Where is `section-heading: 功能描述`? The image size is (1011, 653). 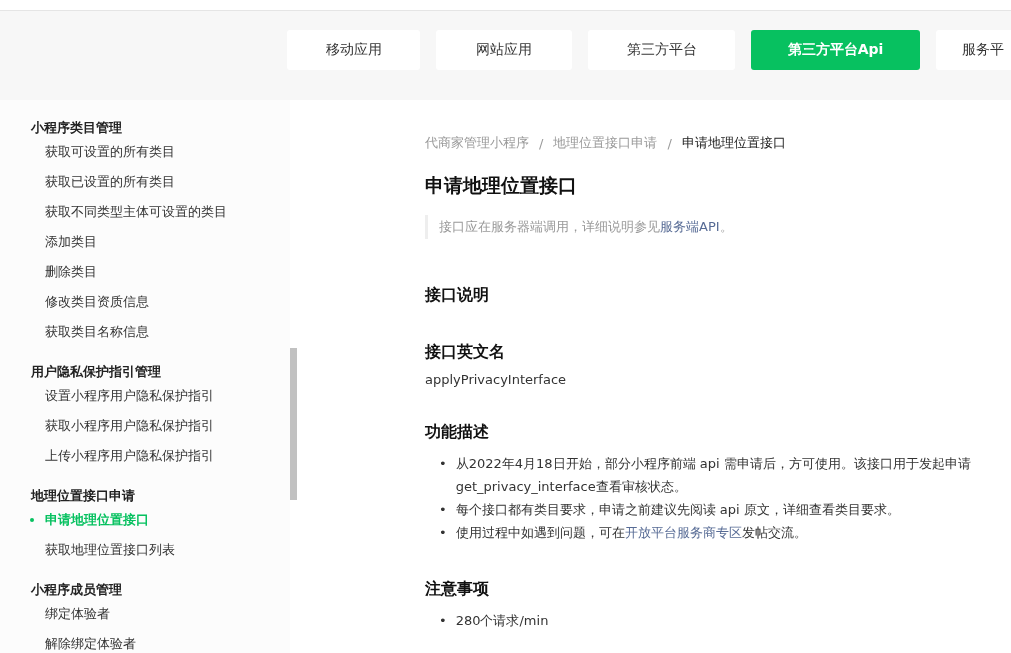 section-heading: 功能描述 is located at coordinates (457, 432).